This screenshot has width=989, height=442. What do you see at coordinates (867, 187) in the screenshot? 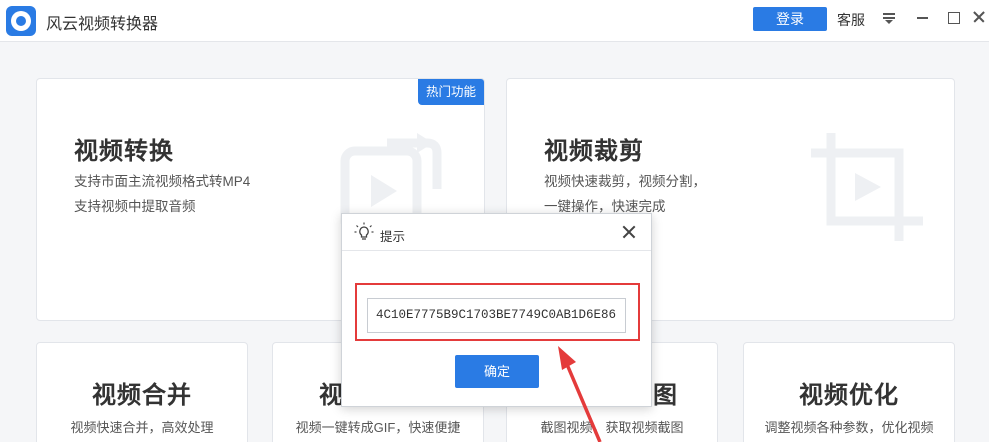
I see `crop-icon` at bounding box center [867, 187].